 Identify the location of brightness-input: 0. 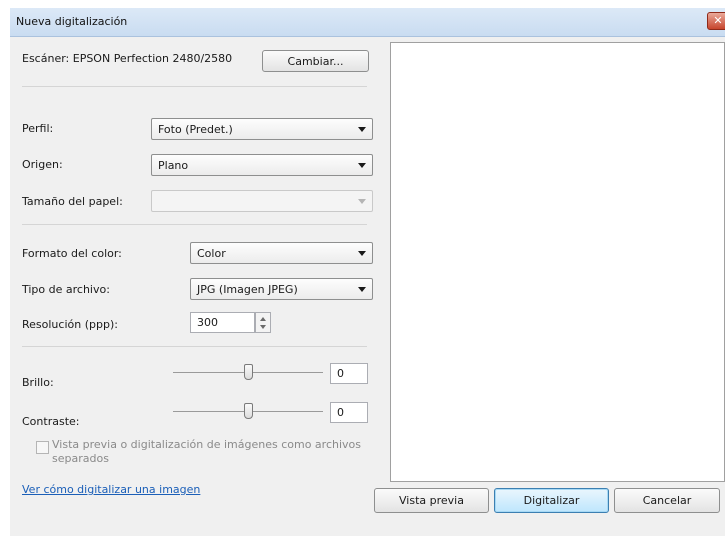
(349, 373).